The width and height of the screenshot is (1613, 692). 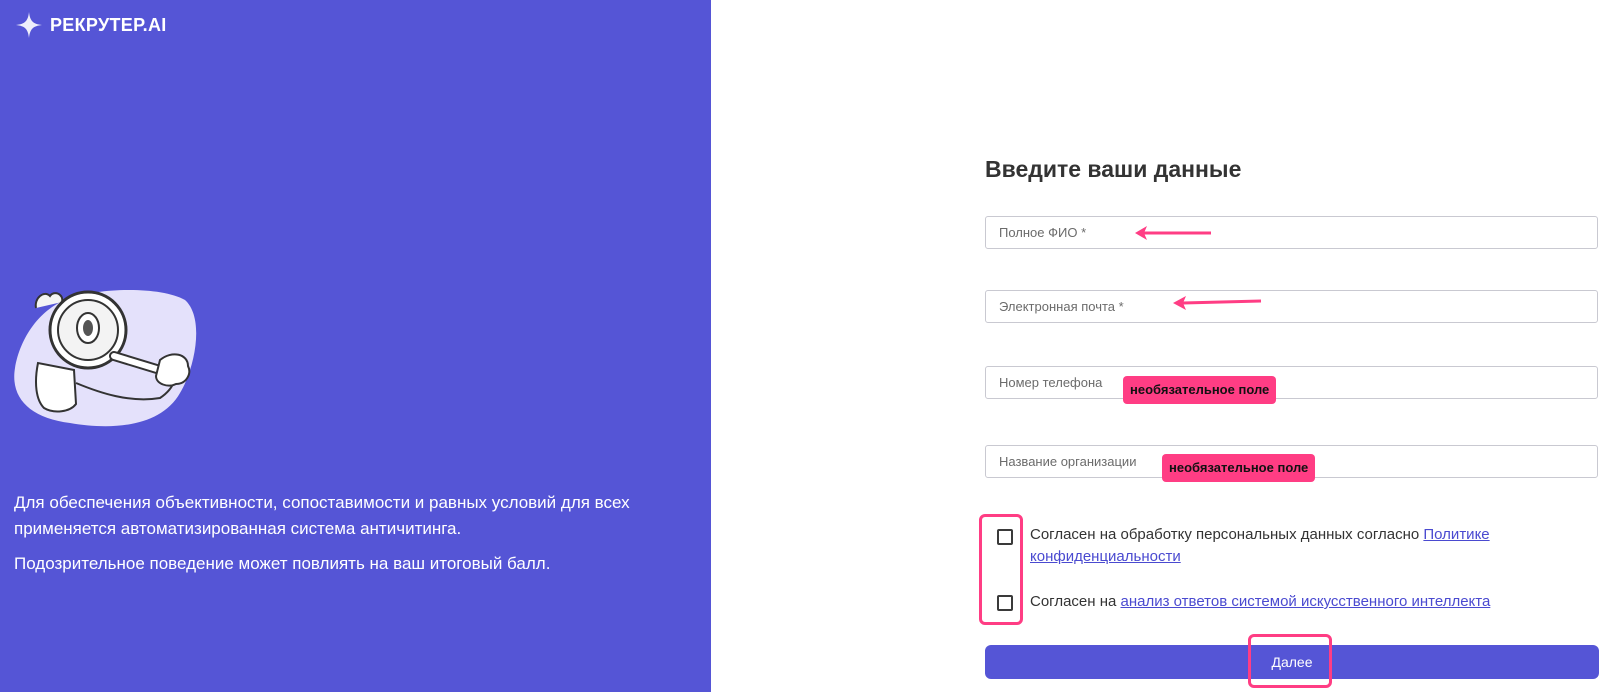 What do you see at coordinates (1298, 306) in the screenshot?
I see `email-input` at bounding box center [1298, 306].